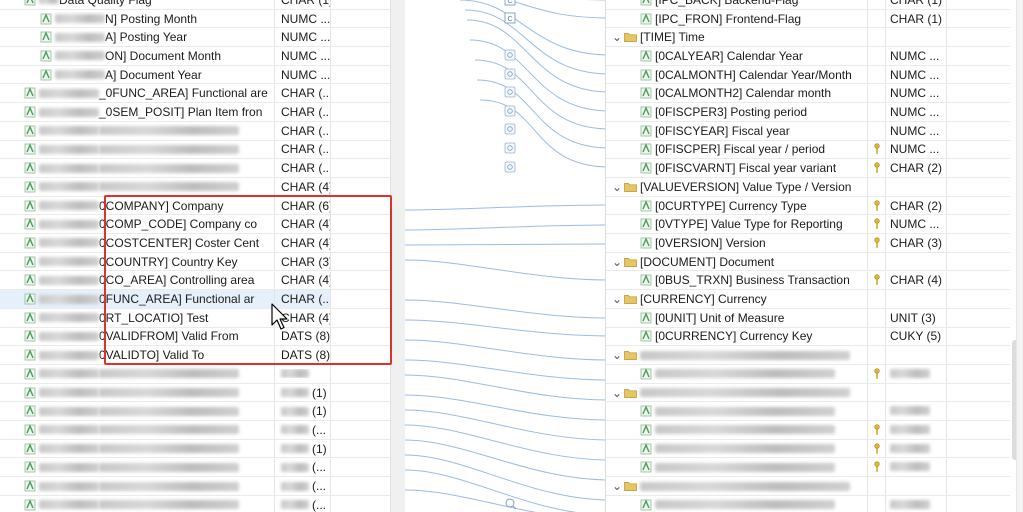 Image resolution: width=1023 pixels, height=512 pixels. I want to click on source-field-row: 0COMP_CODE] Company co CHAR (4), so click(195, 225).